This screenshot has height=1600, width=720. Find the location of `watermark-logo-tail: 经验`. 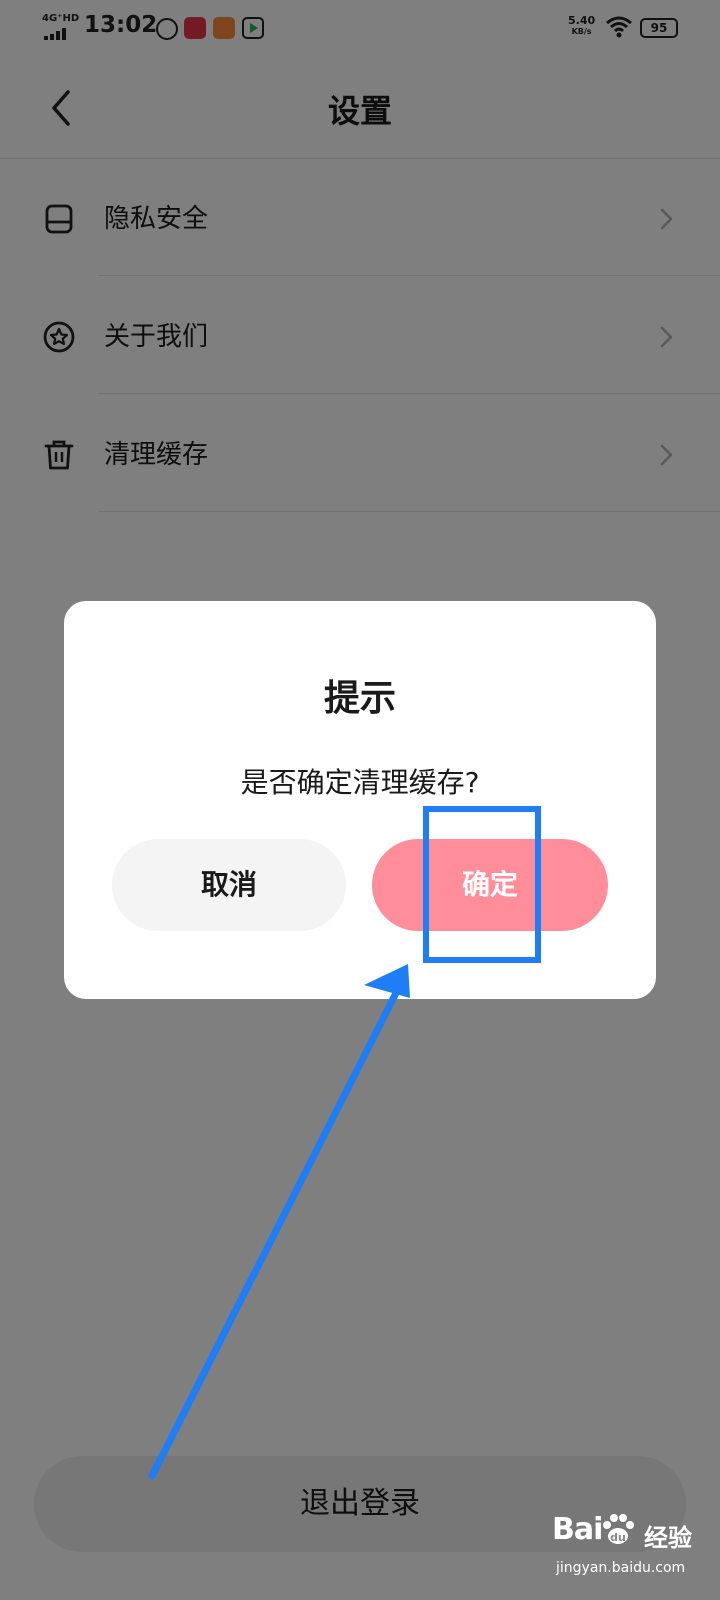

watermark-logo-tail: 经验 is located at coordinates (668, 1538).